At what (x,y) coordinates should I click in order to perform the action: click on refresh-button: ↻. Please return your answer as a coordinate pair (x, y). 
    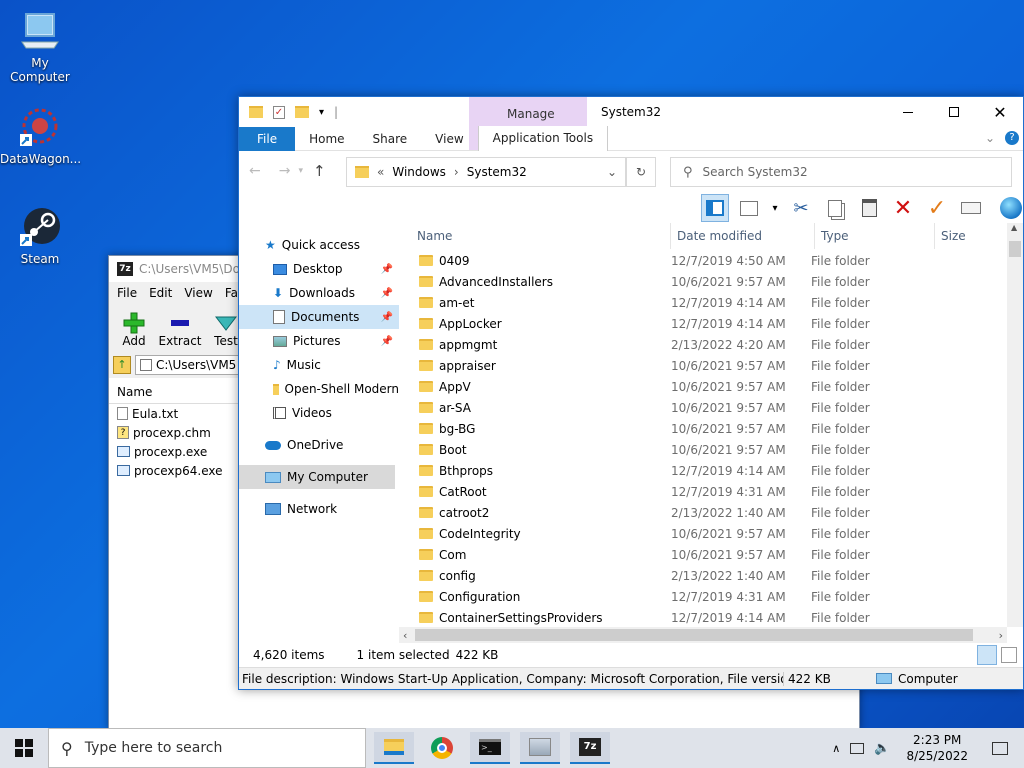
    Looking at the image, I should click on (641, 172).